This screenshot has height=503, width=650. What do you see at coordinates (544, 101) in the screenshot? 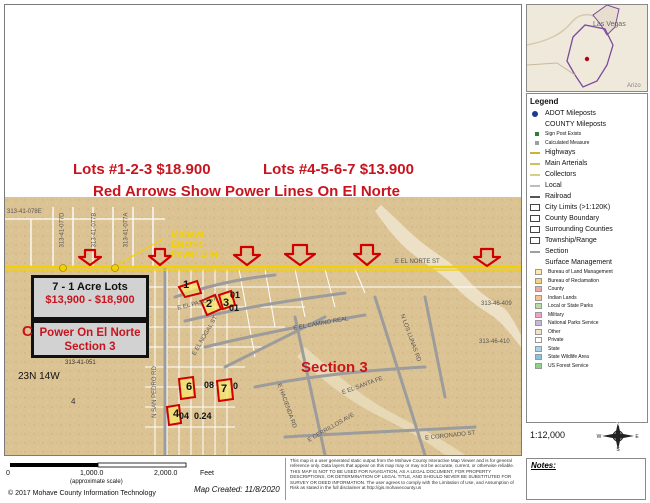
I see `legend-title: Legend` at bounding box center [544, 101].